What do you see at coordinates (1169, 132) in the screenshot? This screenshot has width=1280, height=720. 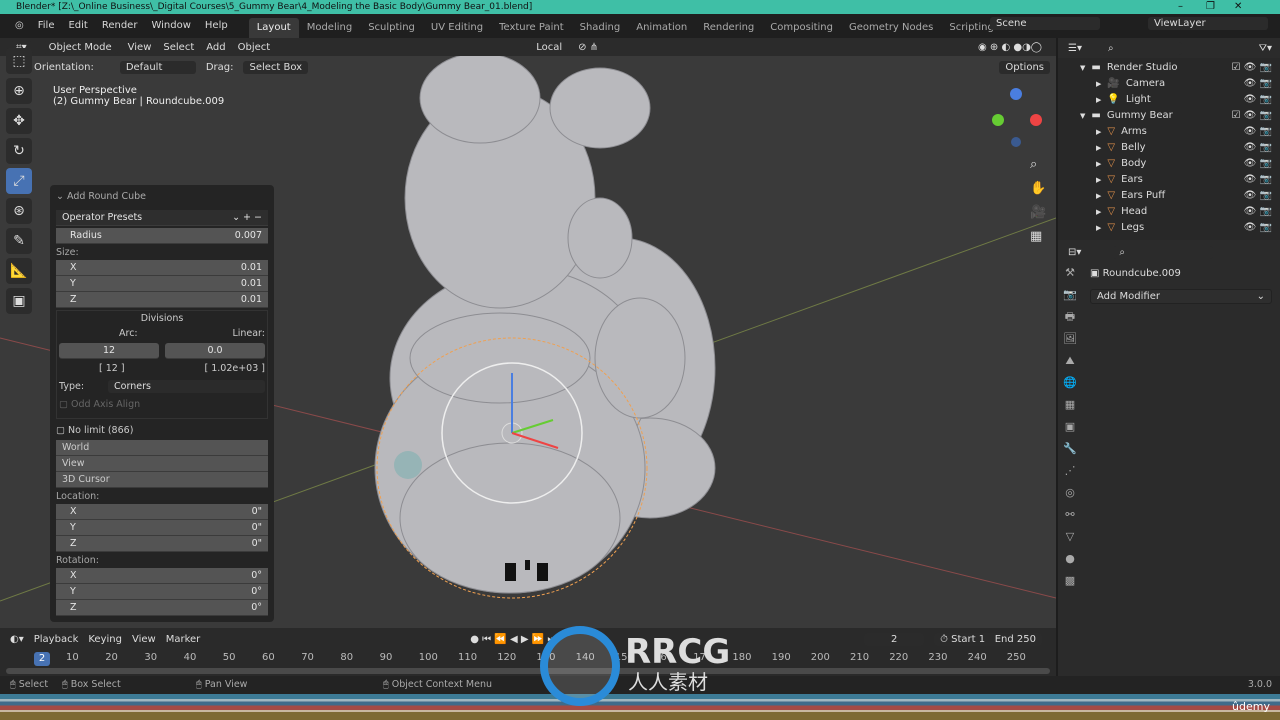 I see `outliner-item-arms: ▶ ▽ Arms 👁 📷` at bounding box center [1169, 132].